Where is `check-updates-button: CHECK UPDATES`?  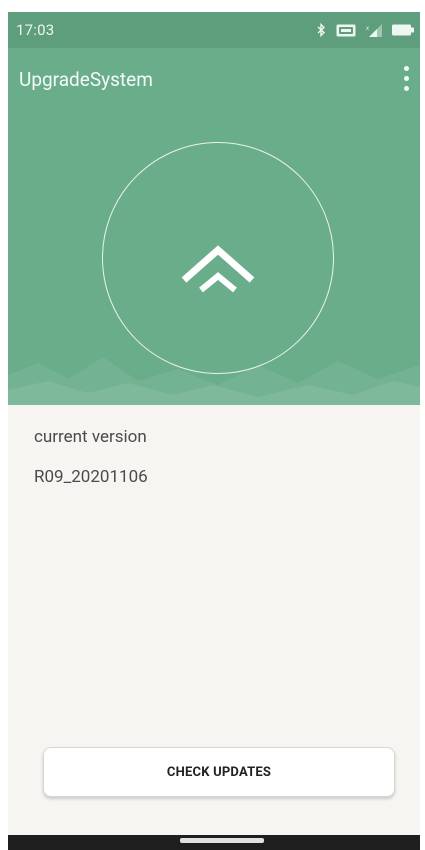 check-updates-button: CHECK UPDATES is located at coordinates (219, 772).